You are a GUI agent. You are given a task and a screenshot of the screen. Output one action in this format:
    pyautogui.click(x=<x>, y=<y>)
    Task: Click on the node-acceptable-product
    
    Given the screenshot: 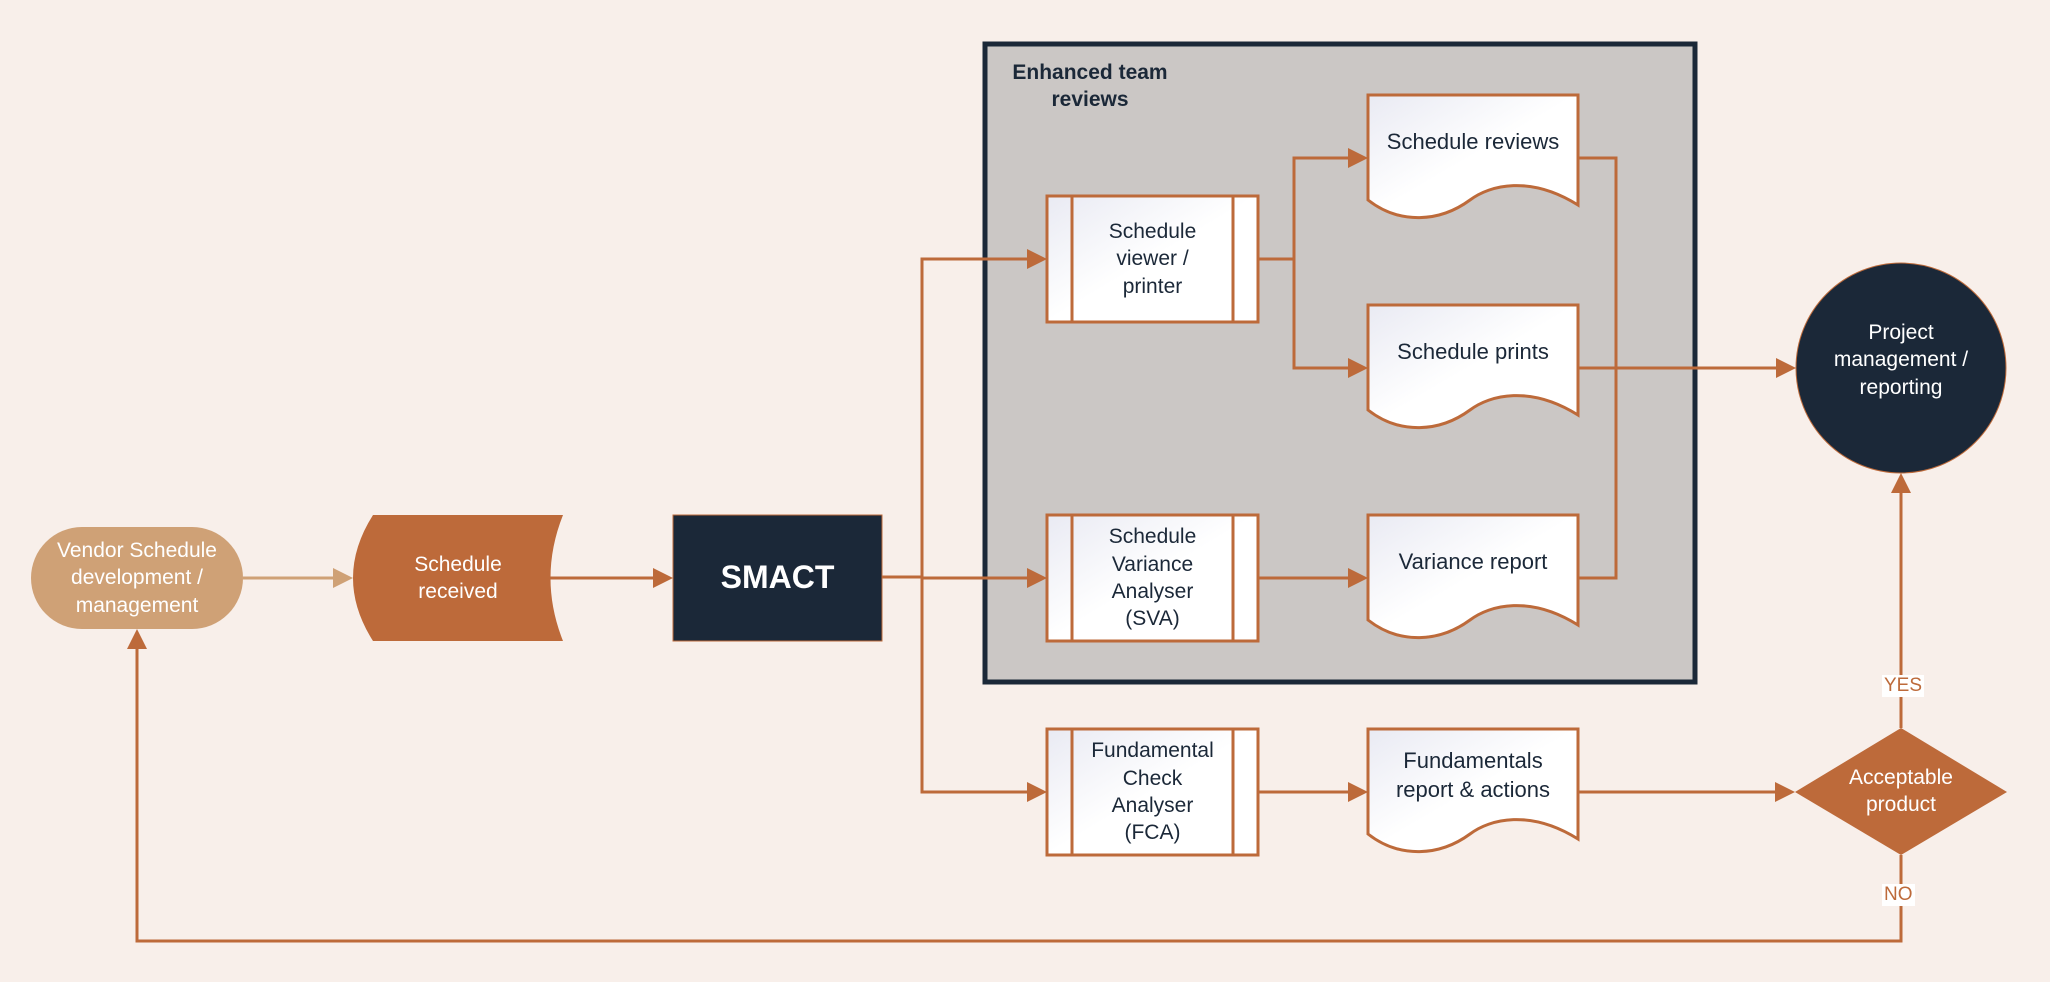 What is the action you would take?
    pyautogui.click(x=1901, y=791)
    